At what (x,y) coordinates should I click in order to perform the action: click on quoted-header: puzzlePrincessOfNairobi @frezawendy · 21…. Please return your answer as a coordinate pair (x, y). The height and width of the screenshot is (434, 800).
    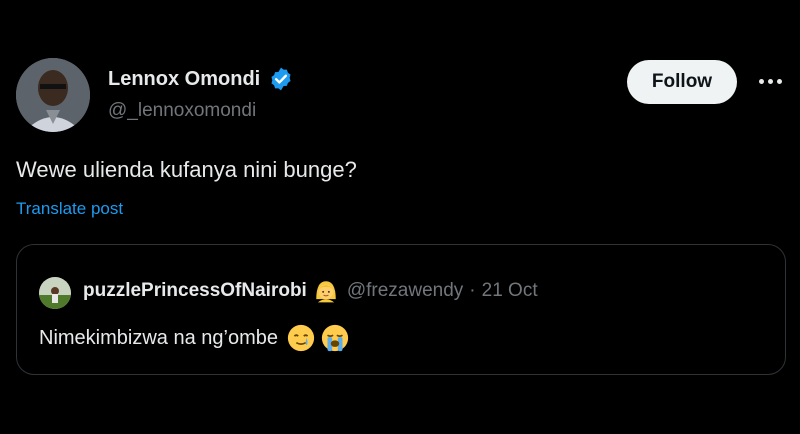
    Looking at the image, I should click on (310, 291).